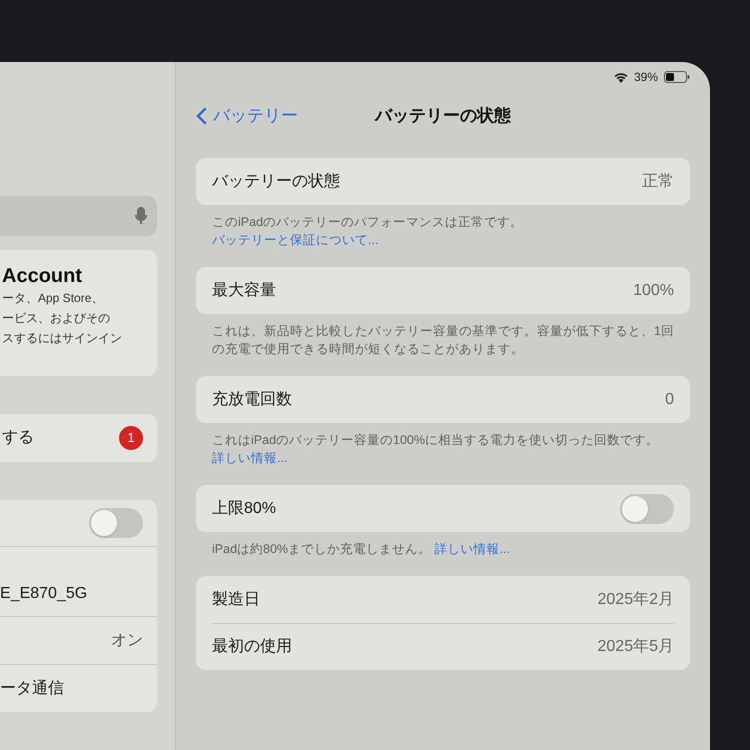 This screenshot has height=750, width=750. Describe the element at coordinates (18, 438) in the screenshot. I see `sign-in-label: する` at that location.